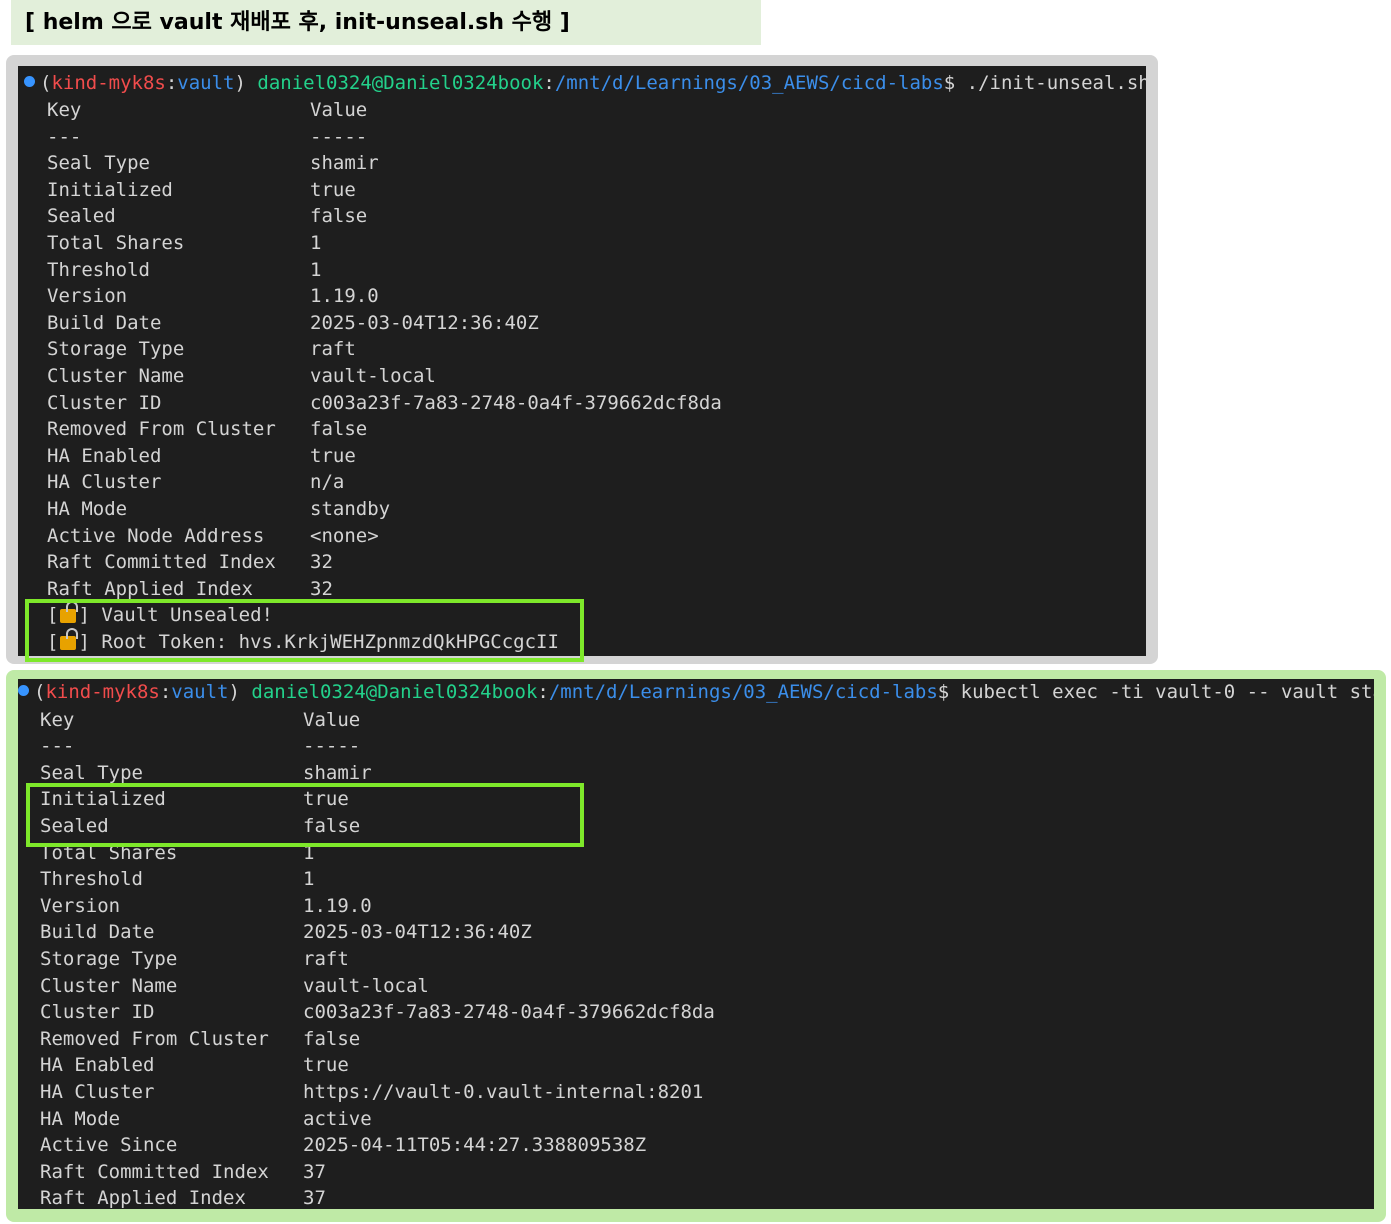 The width and height of the screenshot is (1391, 1224). Describe the element at coordinates (98, 269) in the screenshot. I see `status-key: Threshold` at that location.